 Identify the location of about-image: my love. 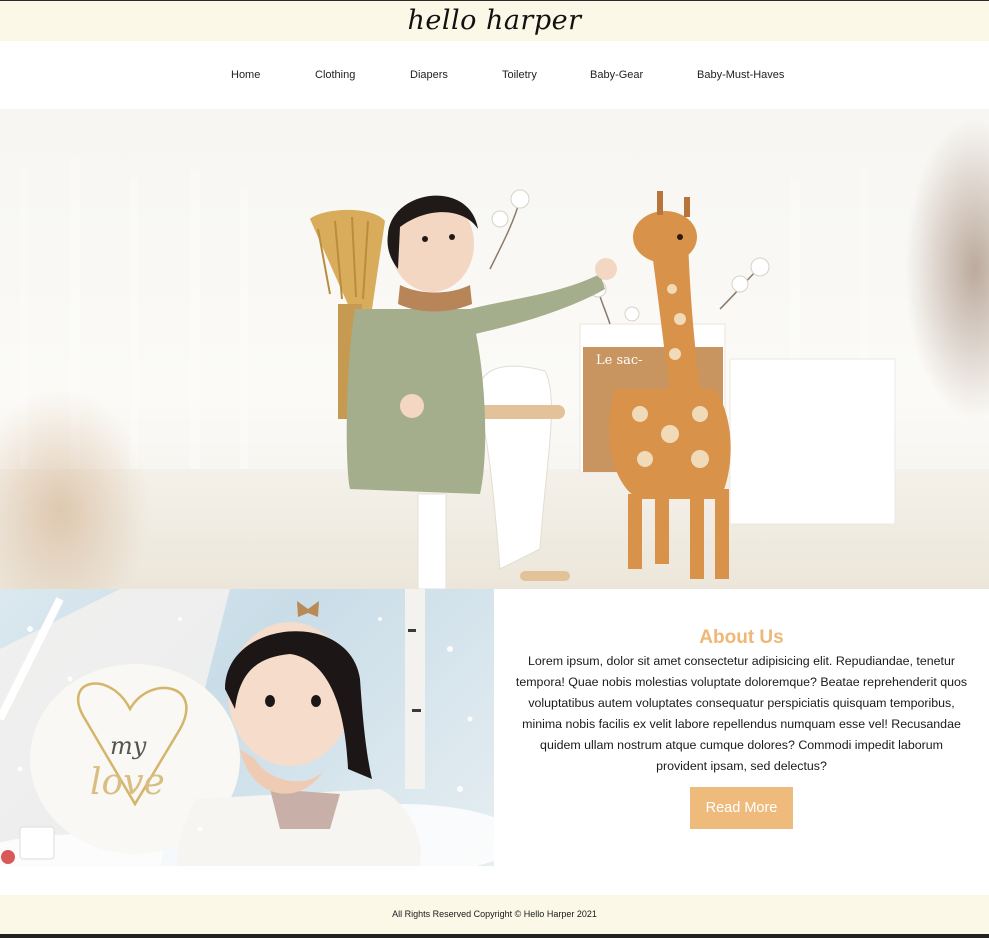
(247, 727).